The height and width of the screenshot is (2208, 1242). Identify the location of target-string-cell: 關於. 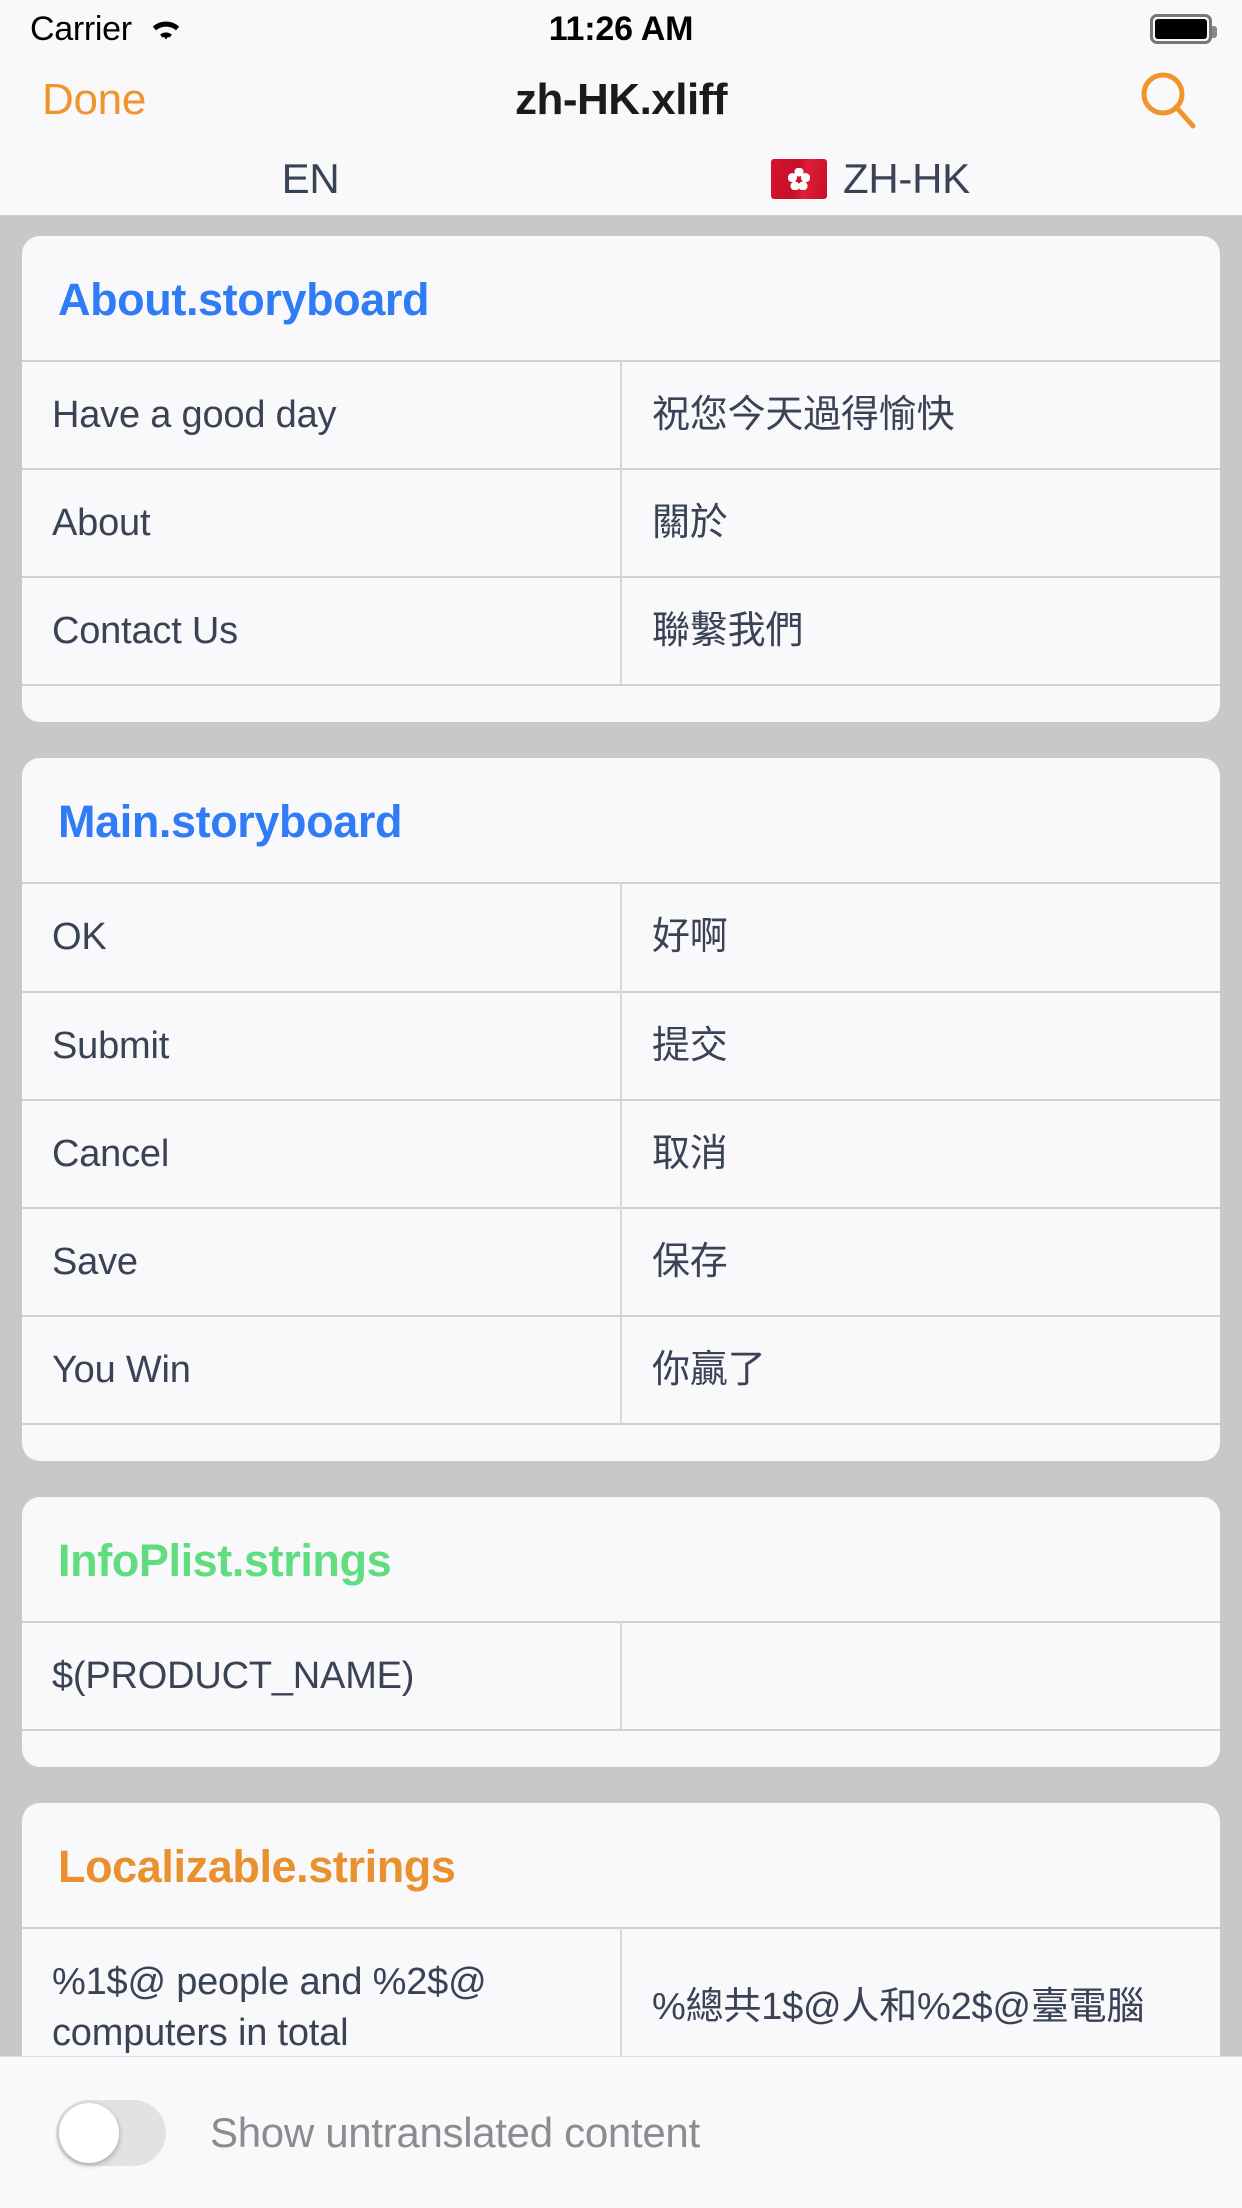
(920, 523).